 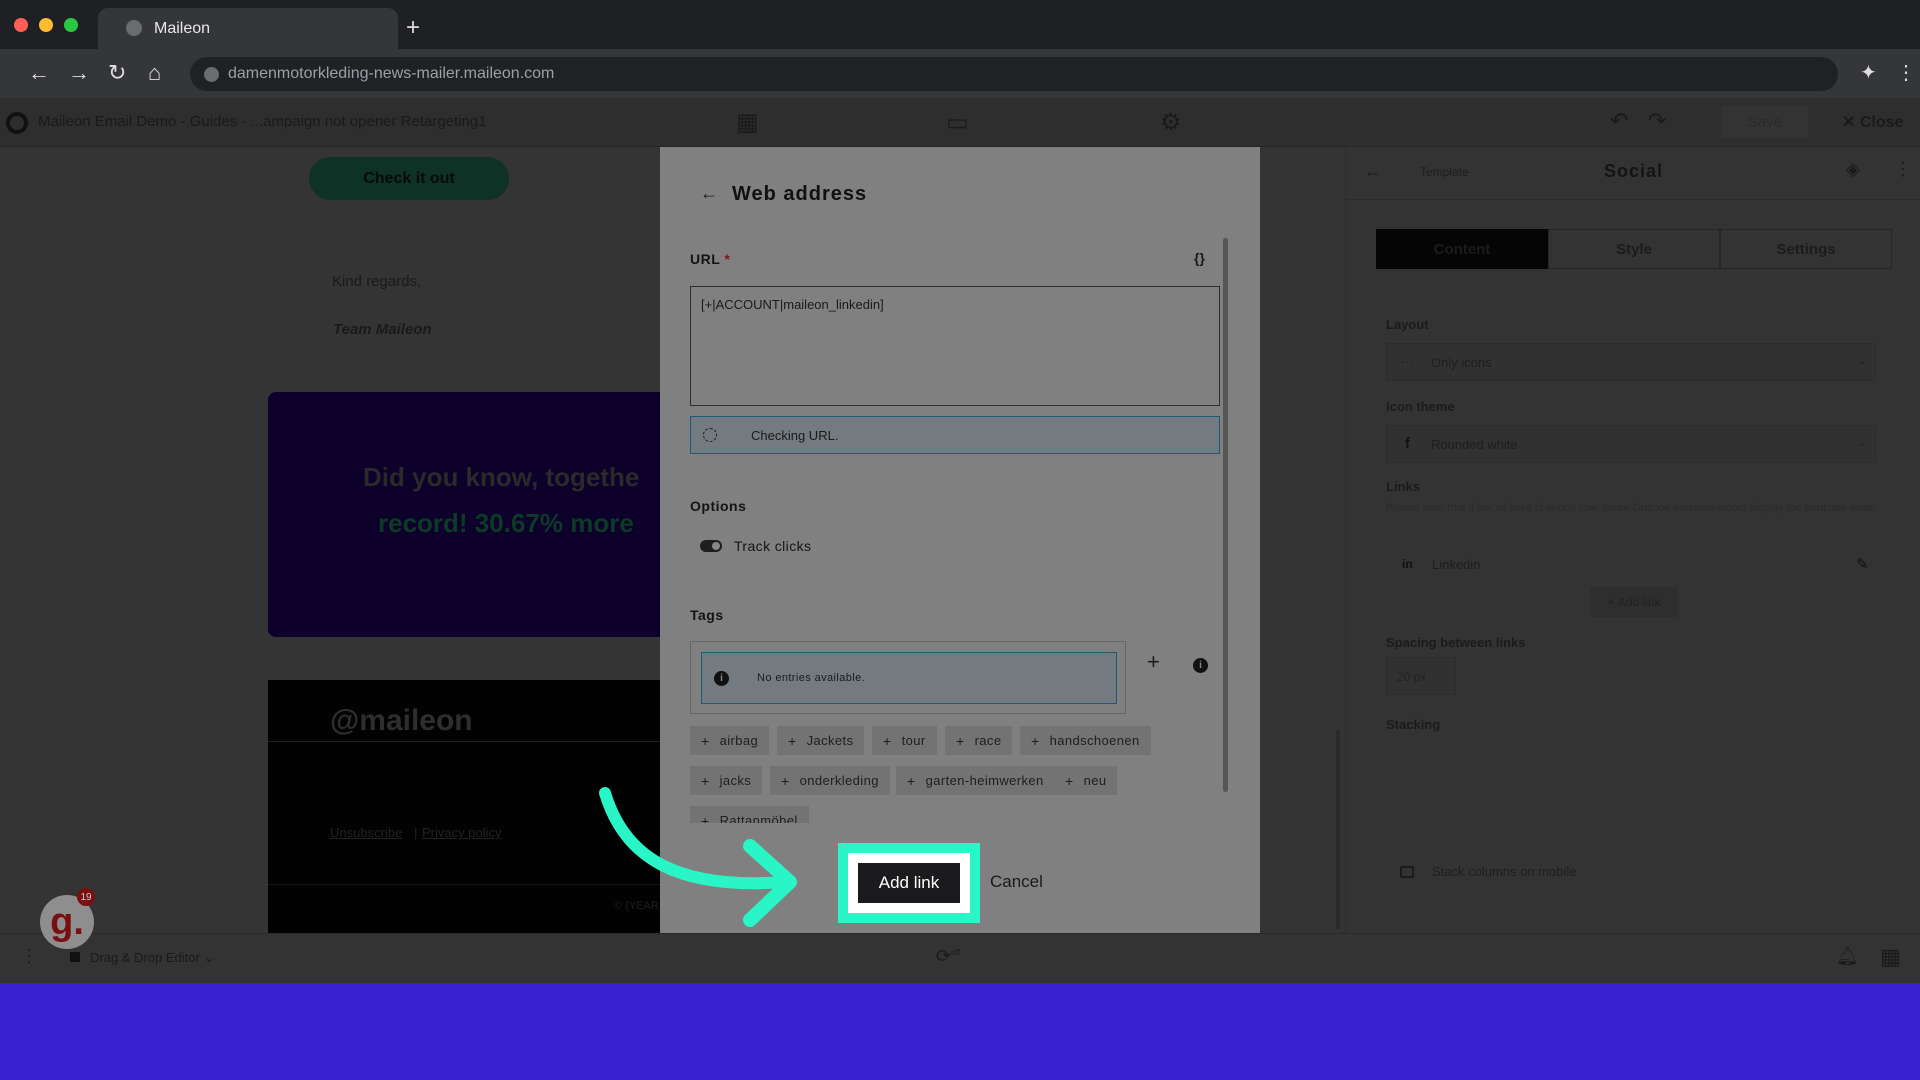 What do you see at coordinates (1634, 249) in the screenshot?
I see `tab-style: Style` at bounding box center [1634, 249].